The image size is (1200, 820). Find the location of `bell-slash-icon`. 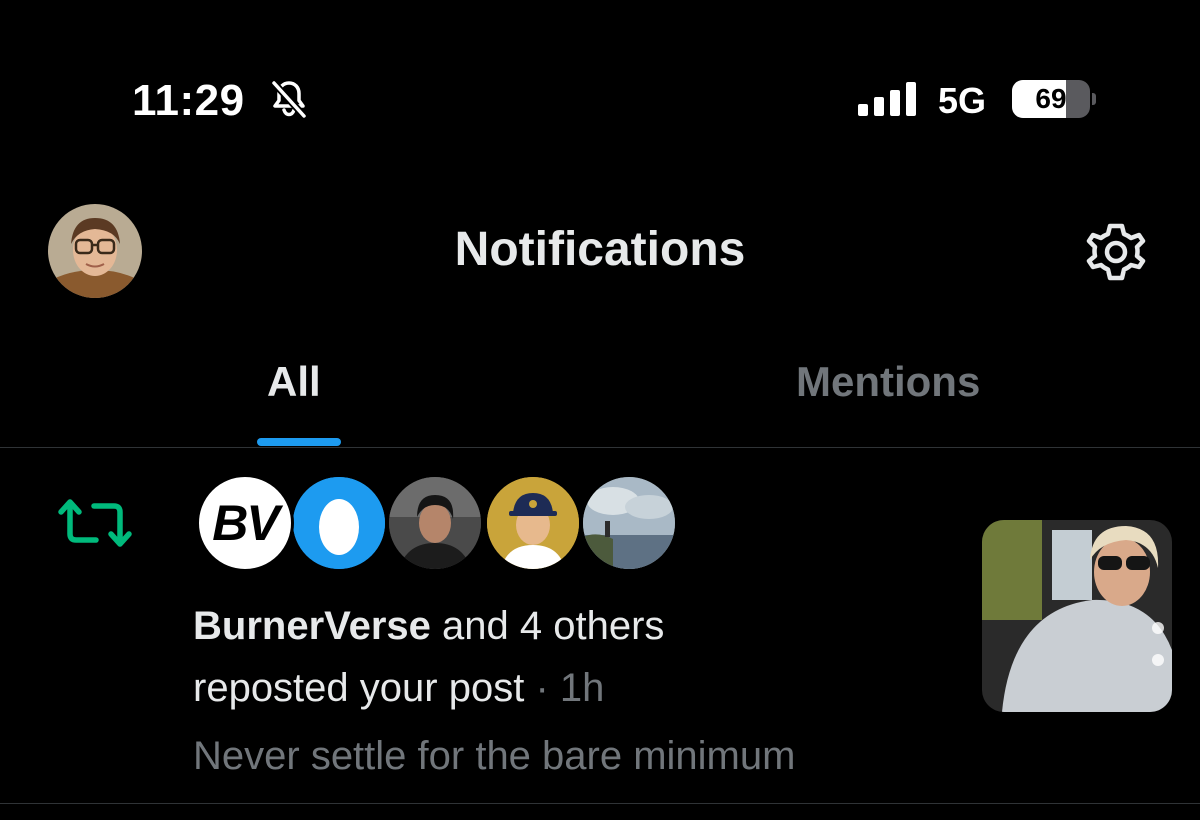

bell-slash-icon is located at coordinates (289, 99).